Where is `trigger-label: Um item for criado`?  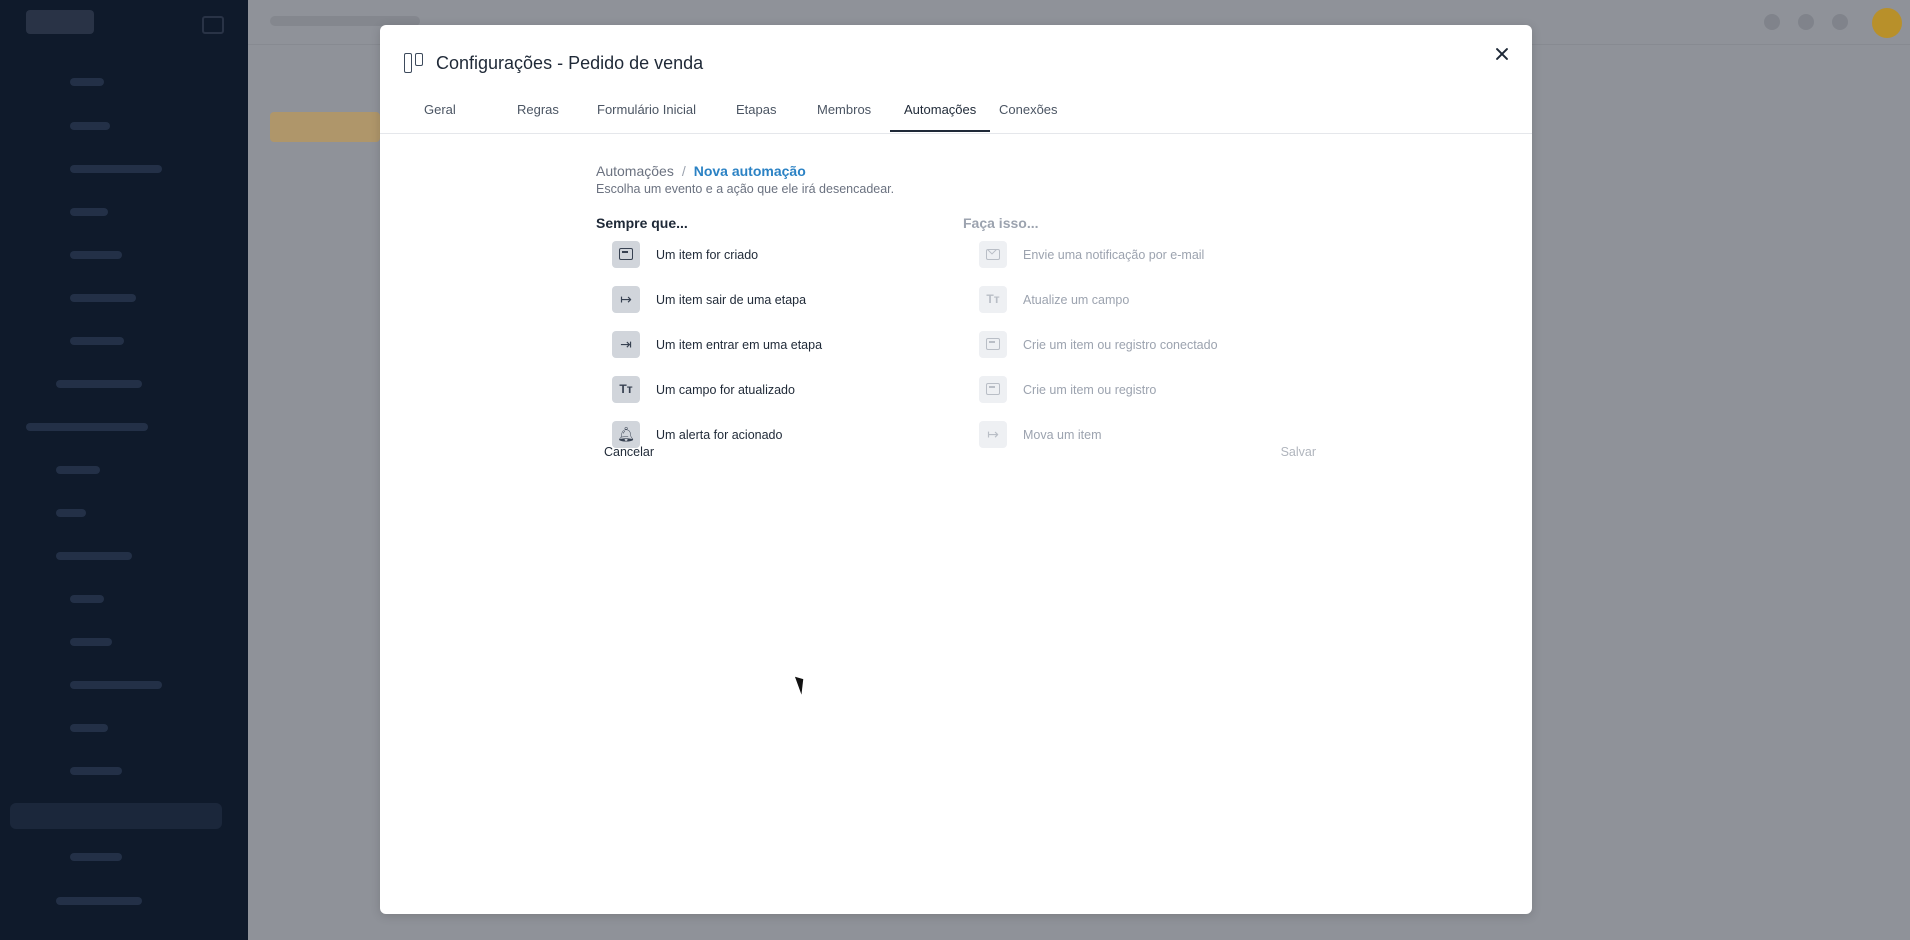
trigger-label: Um item for criado is located at coordinates (707, 254).